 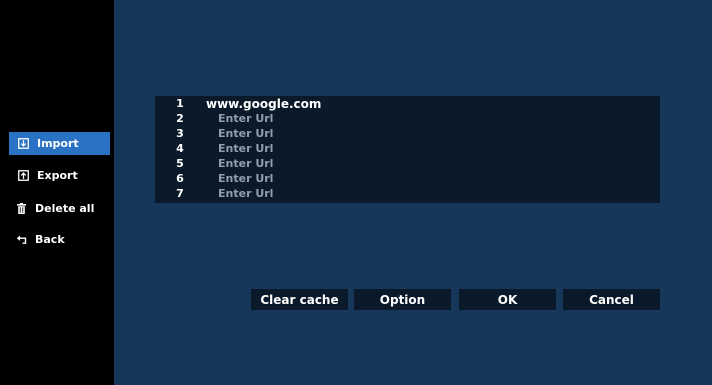 I want to click on url-row: 4 Enter Url, so click(x=407, y=148).